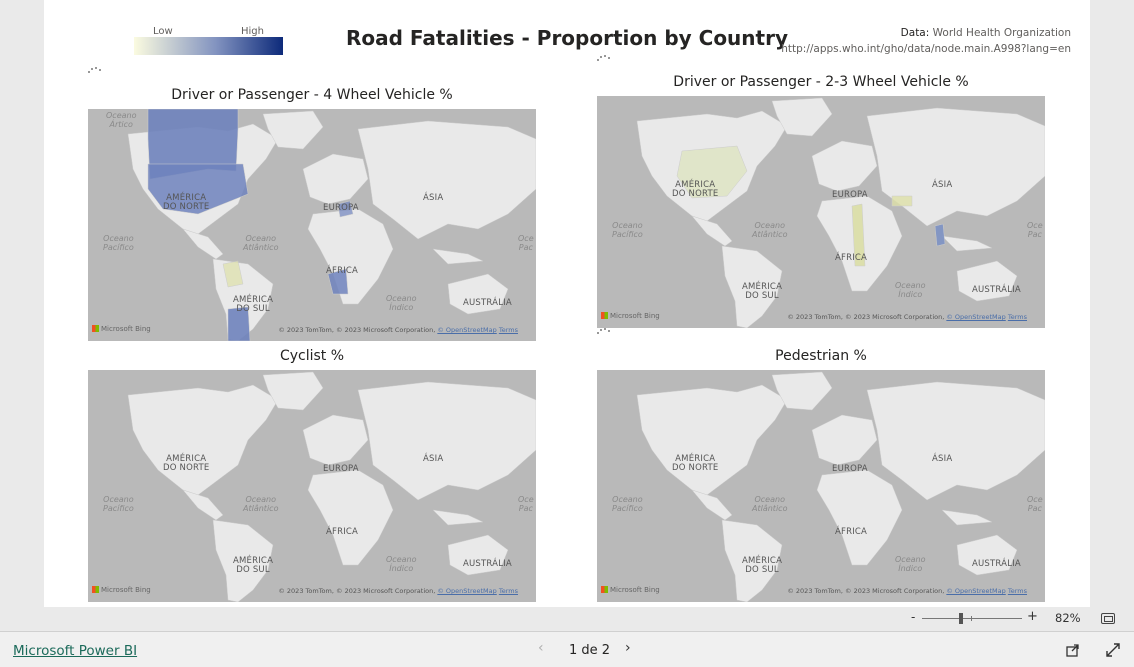 This screenshot has height=667, width=1134. Describe the element at coordinates (590, 650) in the screenshot. I see `page-indicator: 1 de 2` at that location.